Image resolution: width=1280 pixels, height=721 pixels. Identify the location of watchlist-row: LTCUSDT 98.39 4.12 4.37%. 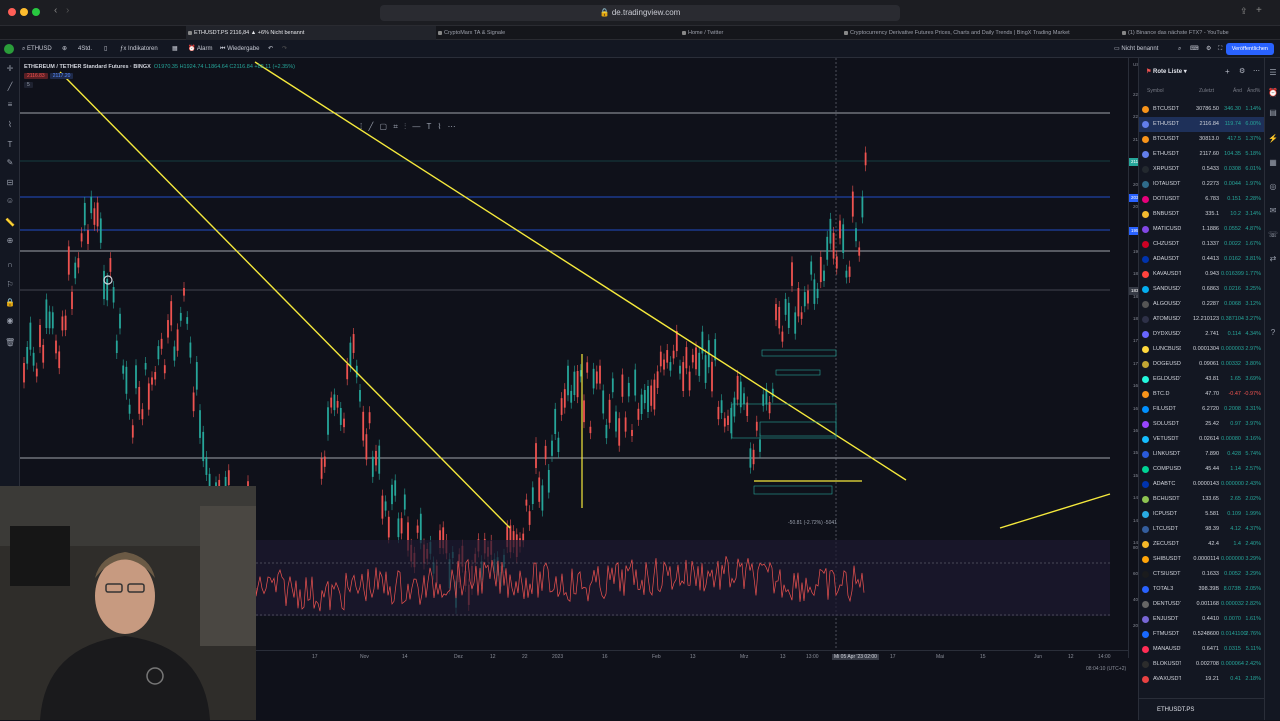
(1202, 529).